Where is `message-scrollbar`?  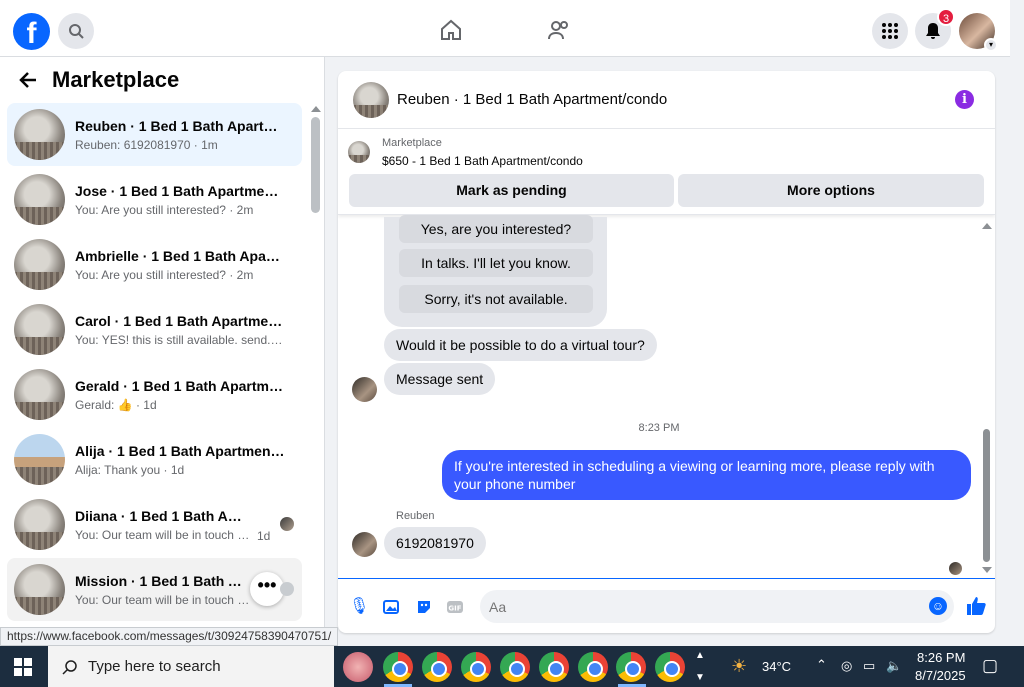
message-scrollbar is located at coordinates (986, 495).